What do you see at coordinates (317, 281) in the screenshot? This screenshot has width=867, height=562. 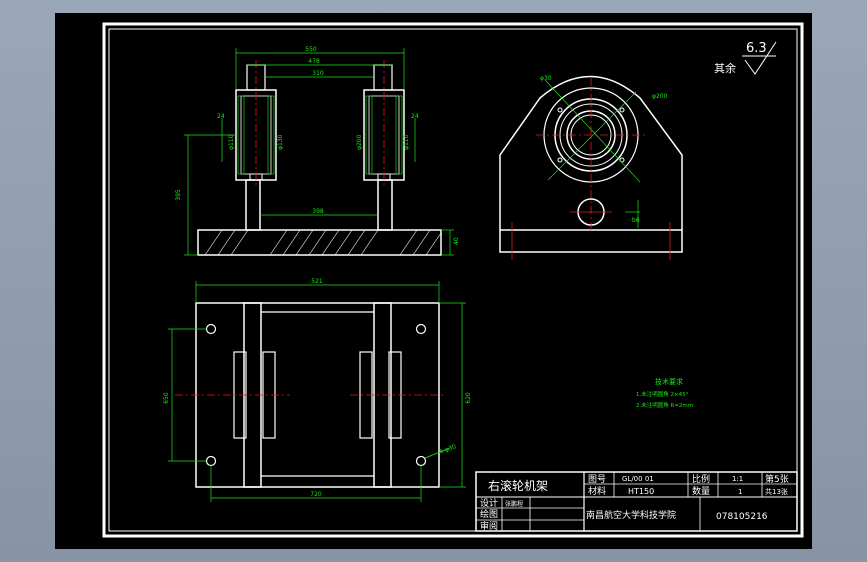 I see `plan-dim-521: 521` at bounding box center [317, 281].